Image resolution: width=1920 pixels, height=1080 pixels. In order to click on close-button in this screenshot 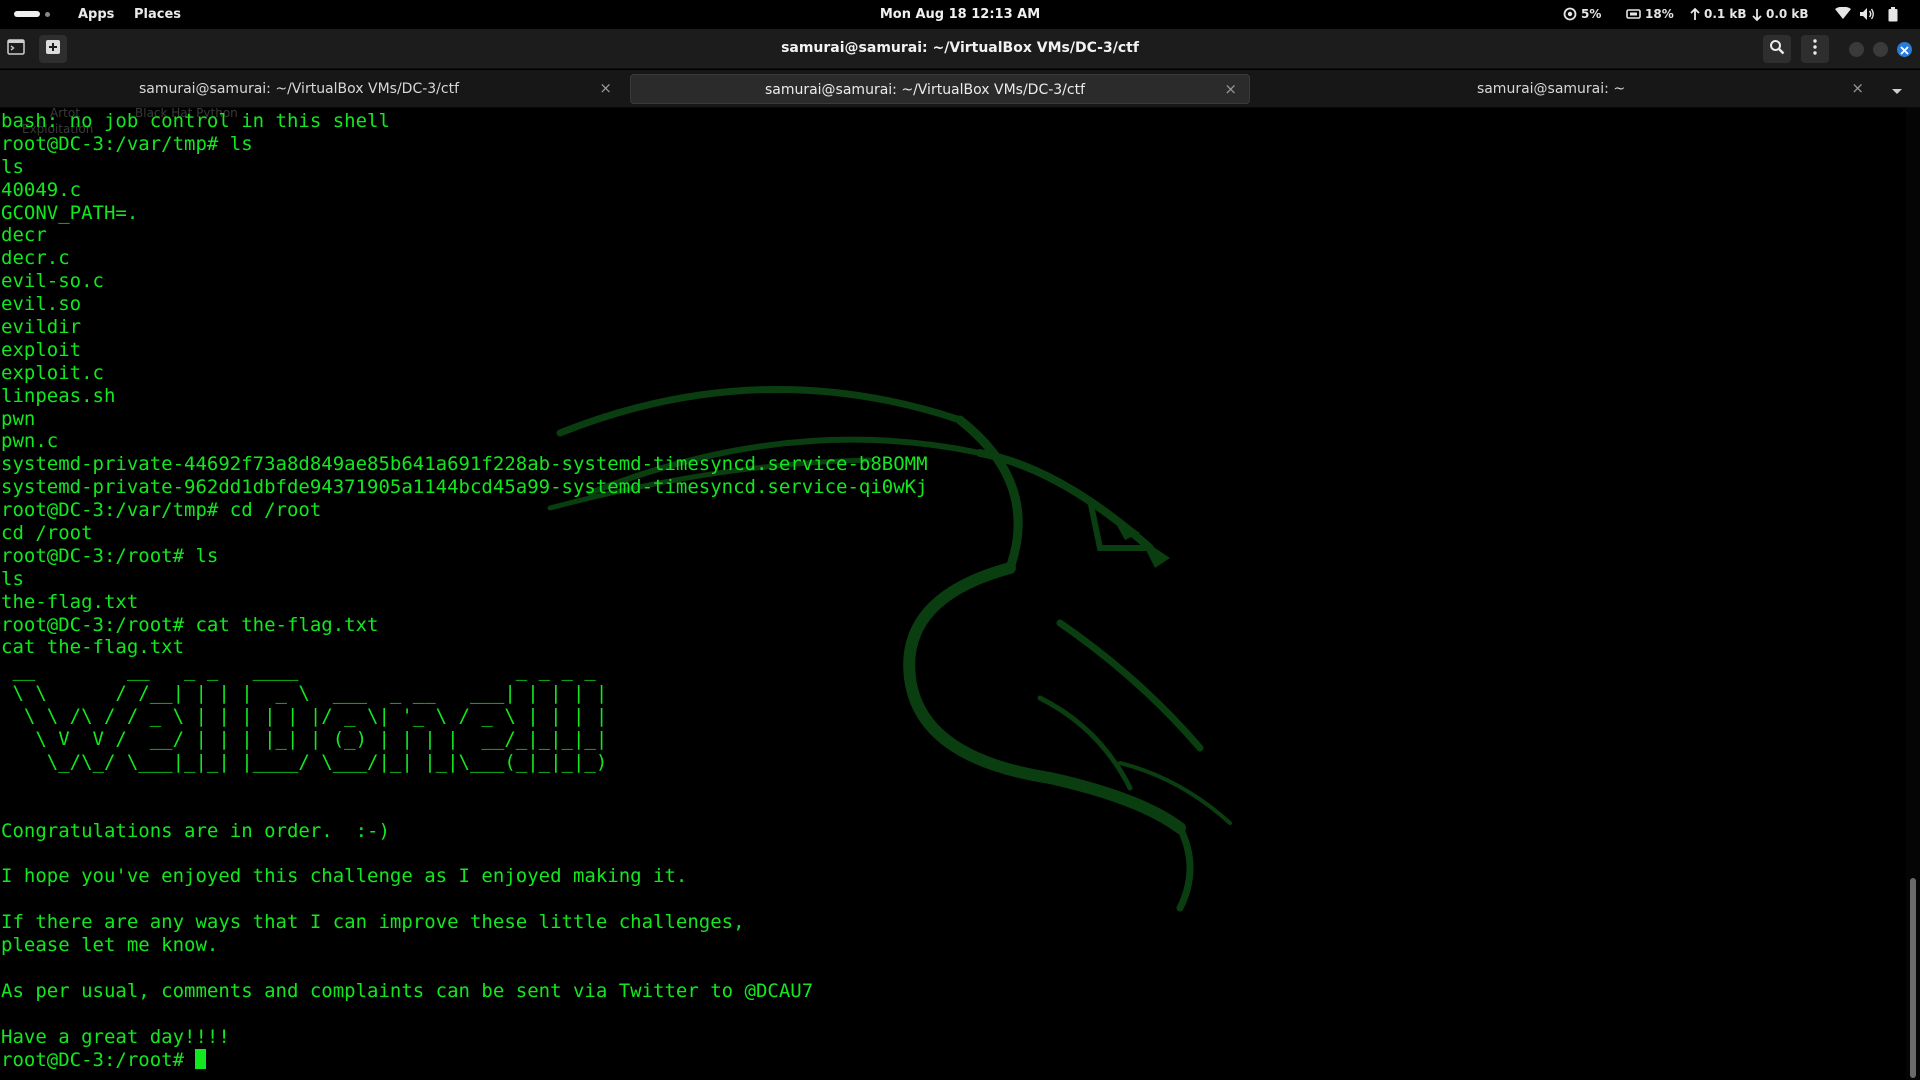, I will do `click(1904, 49)`.